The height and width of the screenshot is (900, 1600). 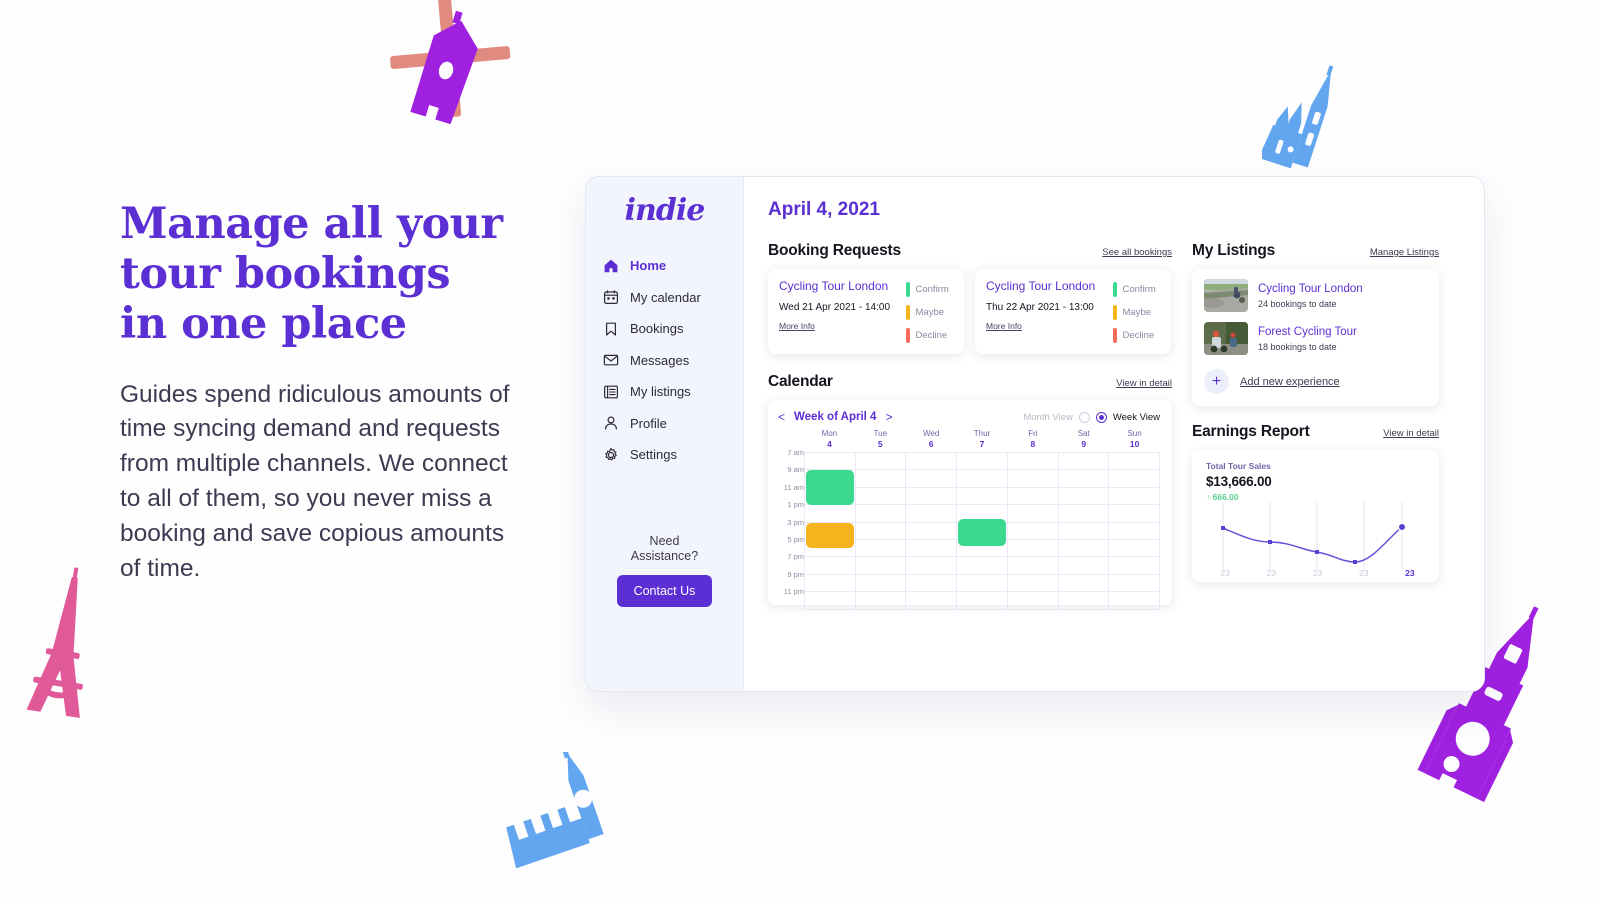 What do you see at coordinates (931, 440) in the screenshot?
I see `calendar-day-header: Wed 6` at bounding box center [931, 440].